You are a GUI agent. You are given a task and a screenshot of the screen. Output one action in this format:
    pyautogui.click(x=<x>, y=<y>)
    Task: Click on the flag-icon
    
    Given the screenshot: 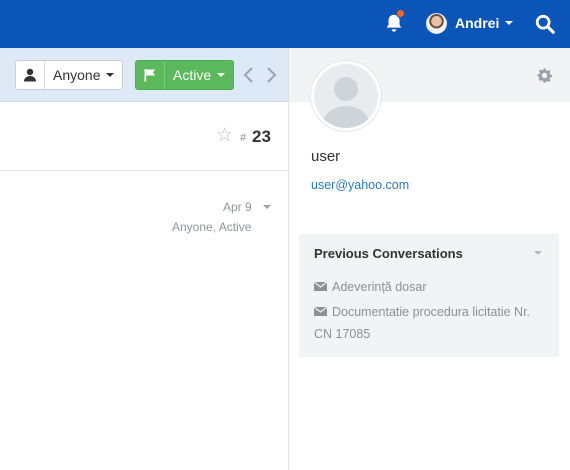 What is the action you would take?
    pyautogui.click(x=150, y=75)
    